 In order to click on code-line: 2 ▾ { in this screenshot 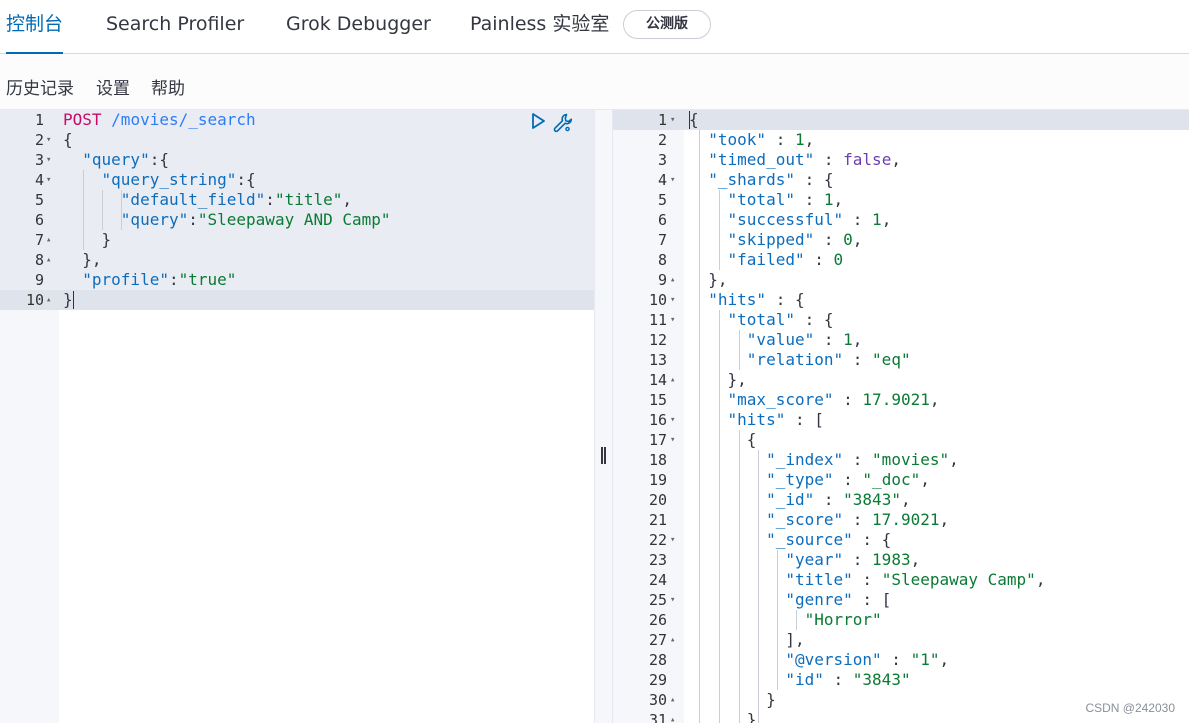, I will do `click(297, 140)`.